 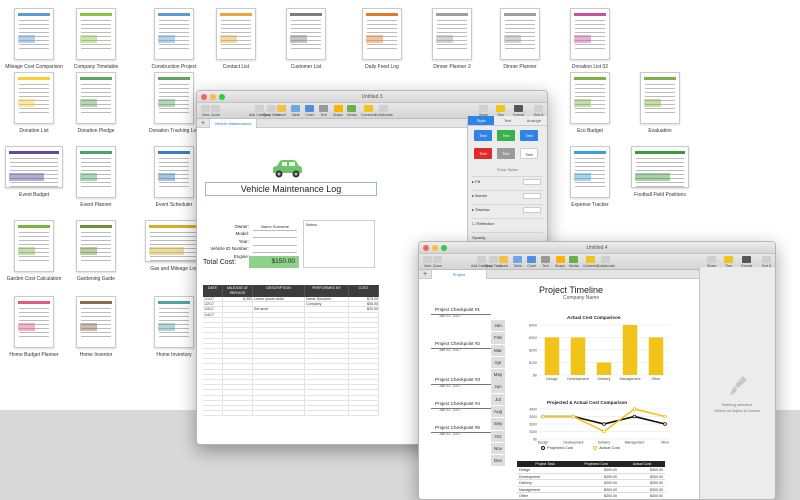 What do you see at coordinates (531, 262) in the screenshot?
I see `toolbar-chart-button: Chart` at bounding box center [531, 262].